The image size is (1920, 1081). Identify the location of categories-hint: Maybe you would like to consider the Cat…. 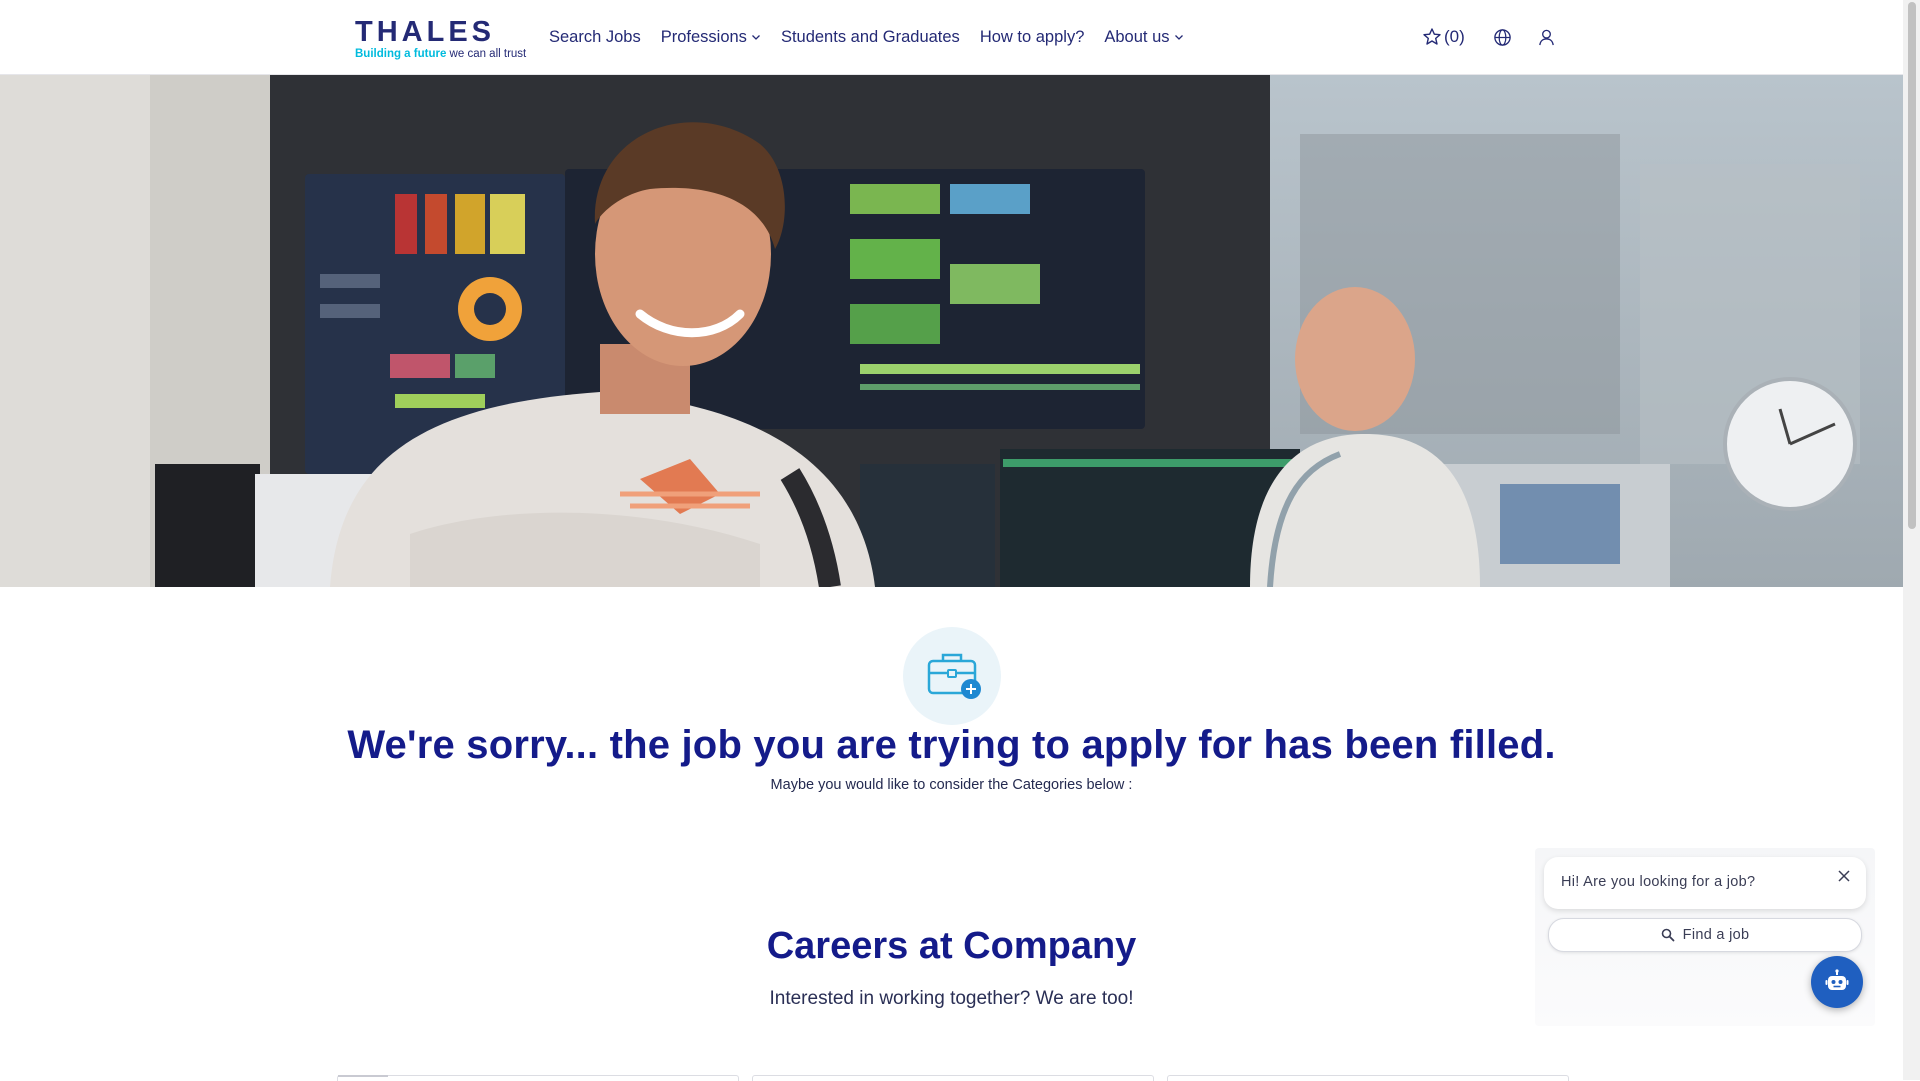
(951, 785).